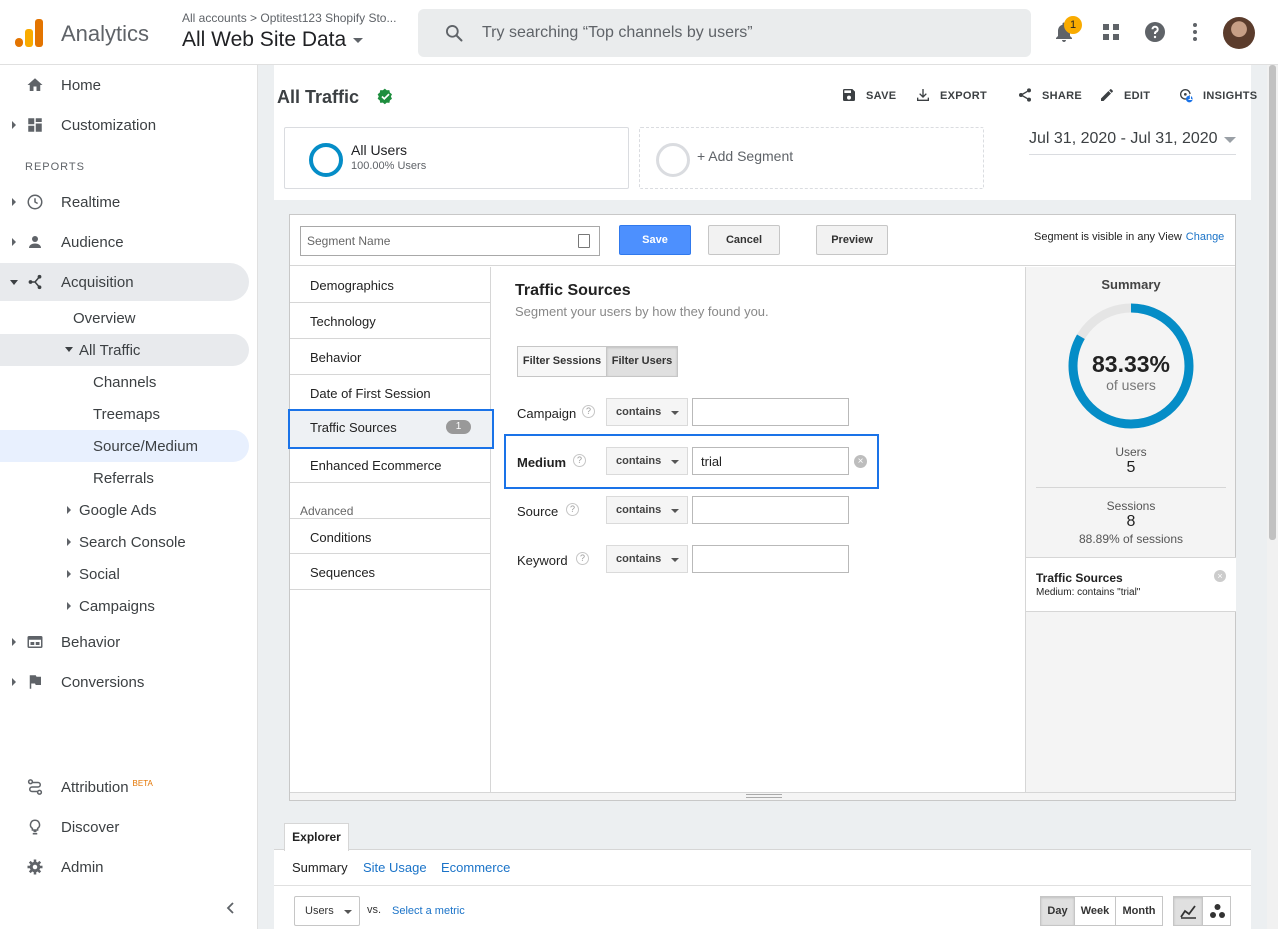 The height and width of the screenshot is (929, 1278). Describe the element at coordinates (124, 382) in the screenshot. I see `sidebar-item-channels: Channels` at that location.